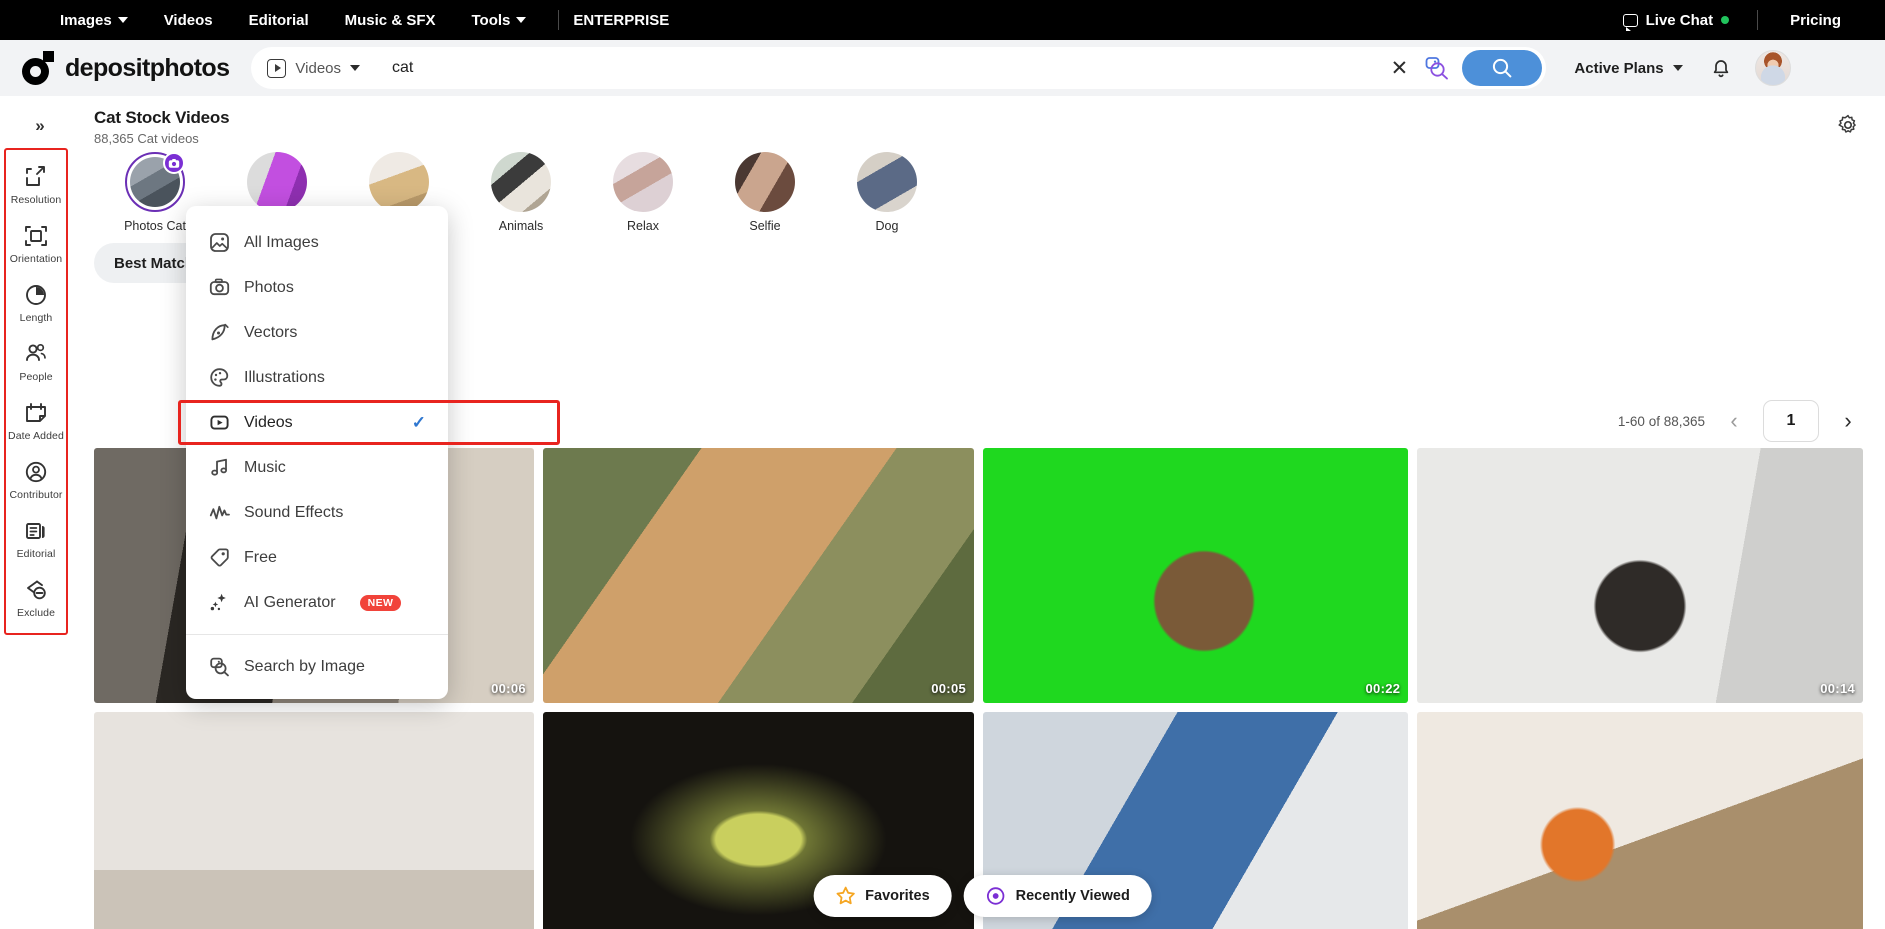 The image size is (1885, 929). I want to click on current-page-number: 1, so click(1791, 421).